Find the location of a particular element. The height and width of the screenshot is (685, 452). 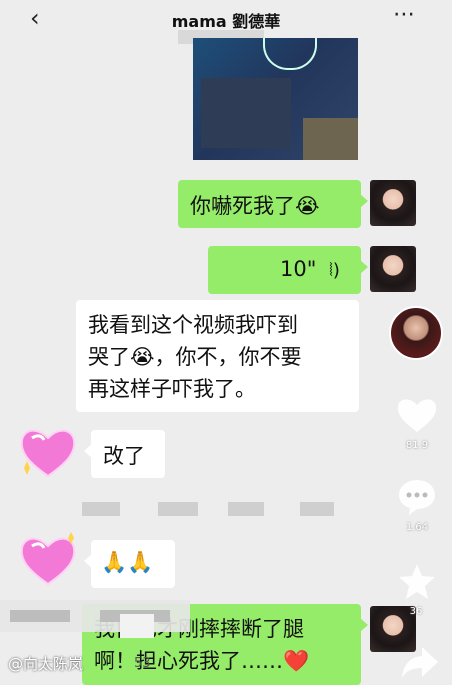

message-text: 🙏🙏 is located at coordinates (127, 562).